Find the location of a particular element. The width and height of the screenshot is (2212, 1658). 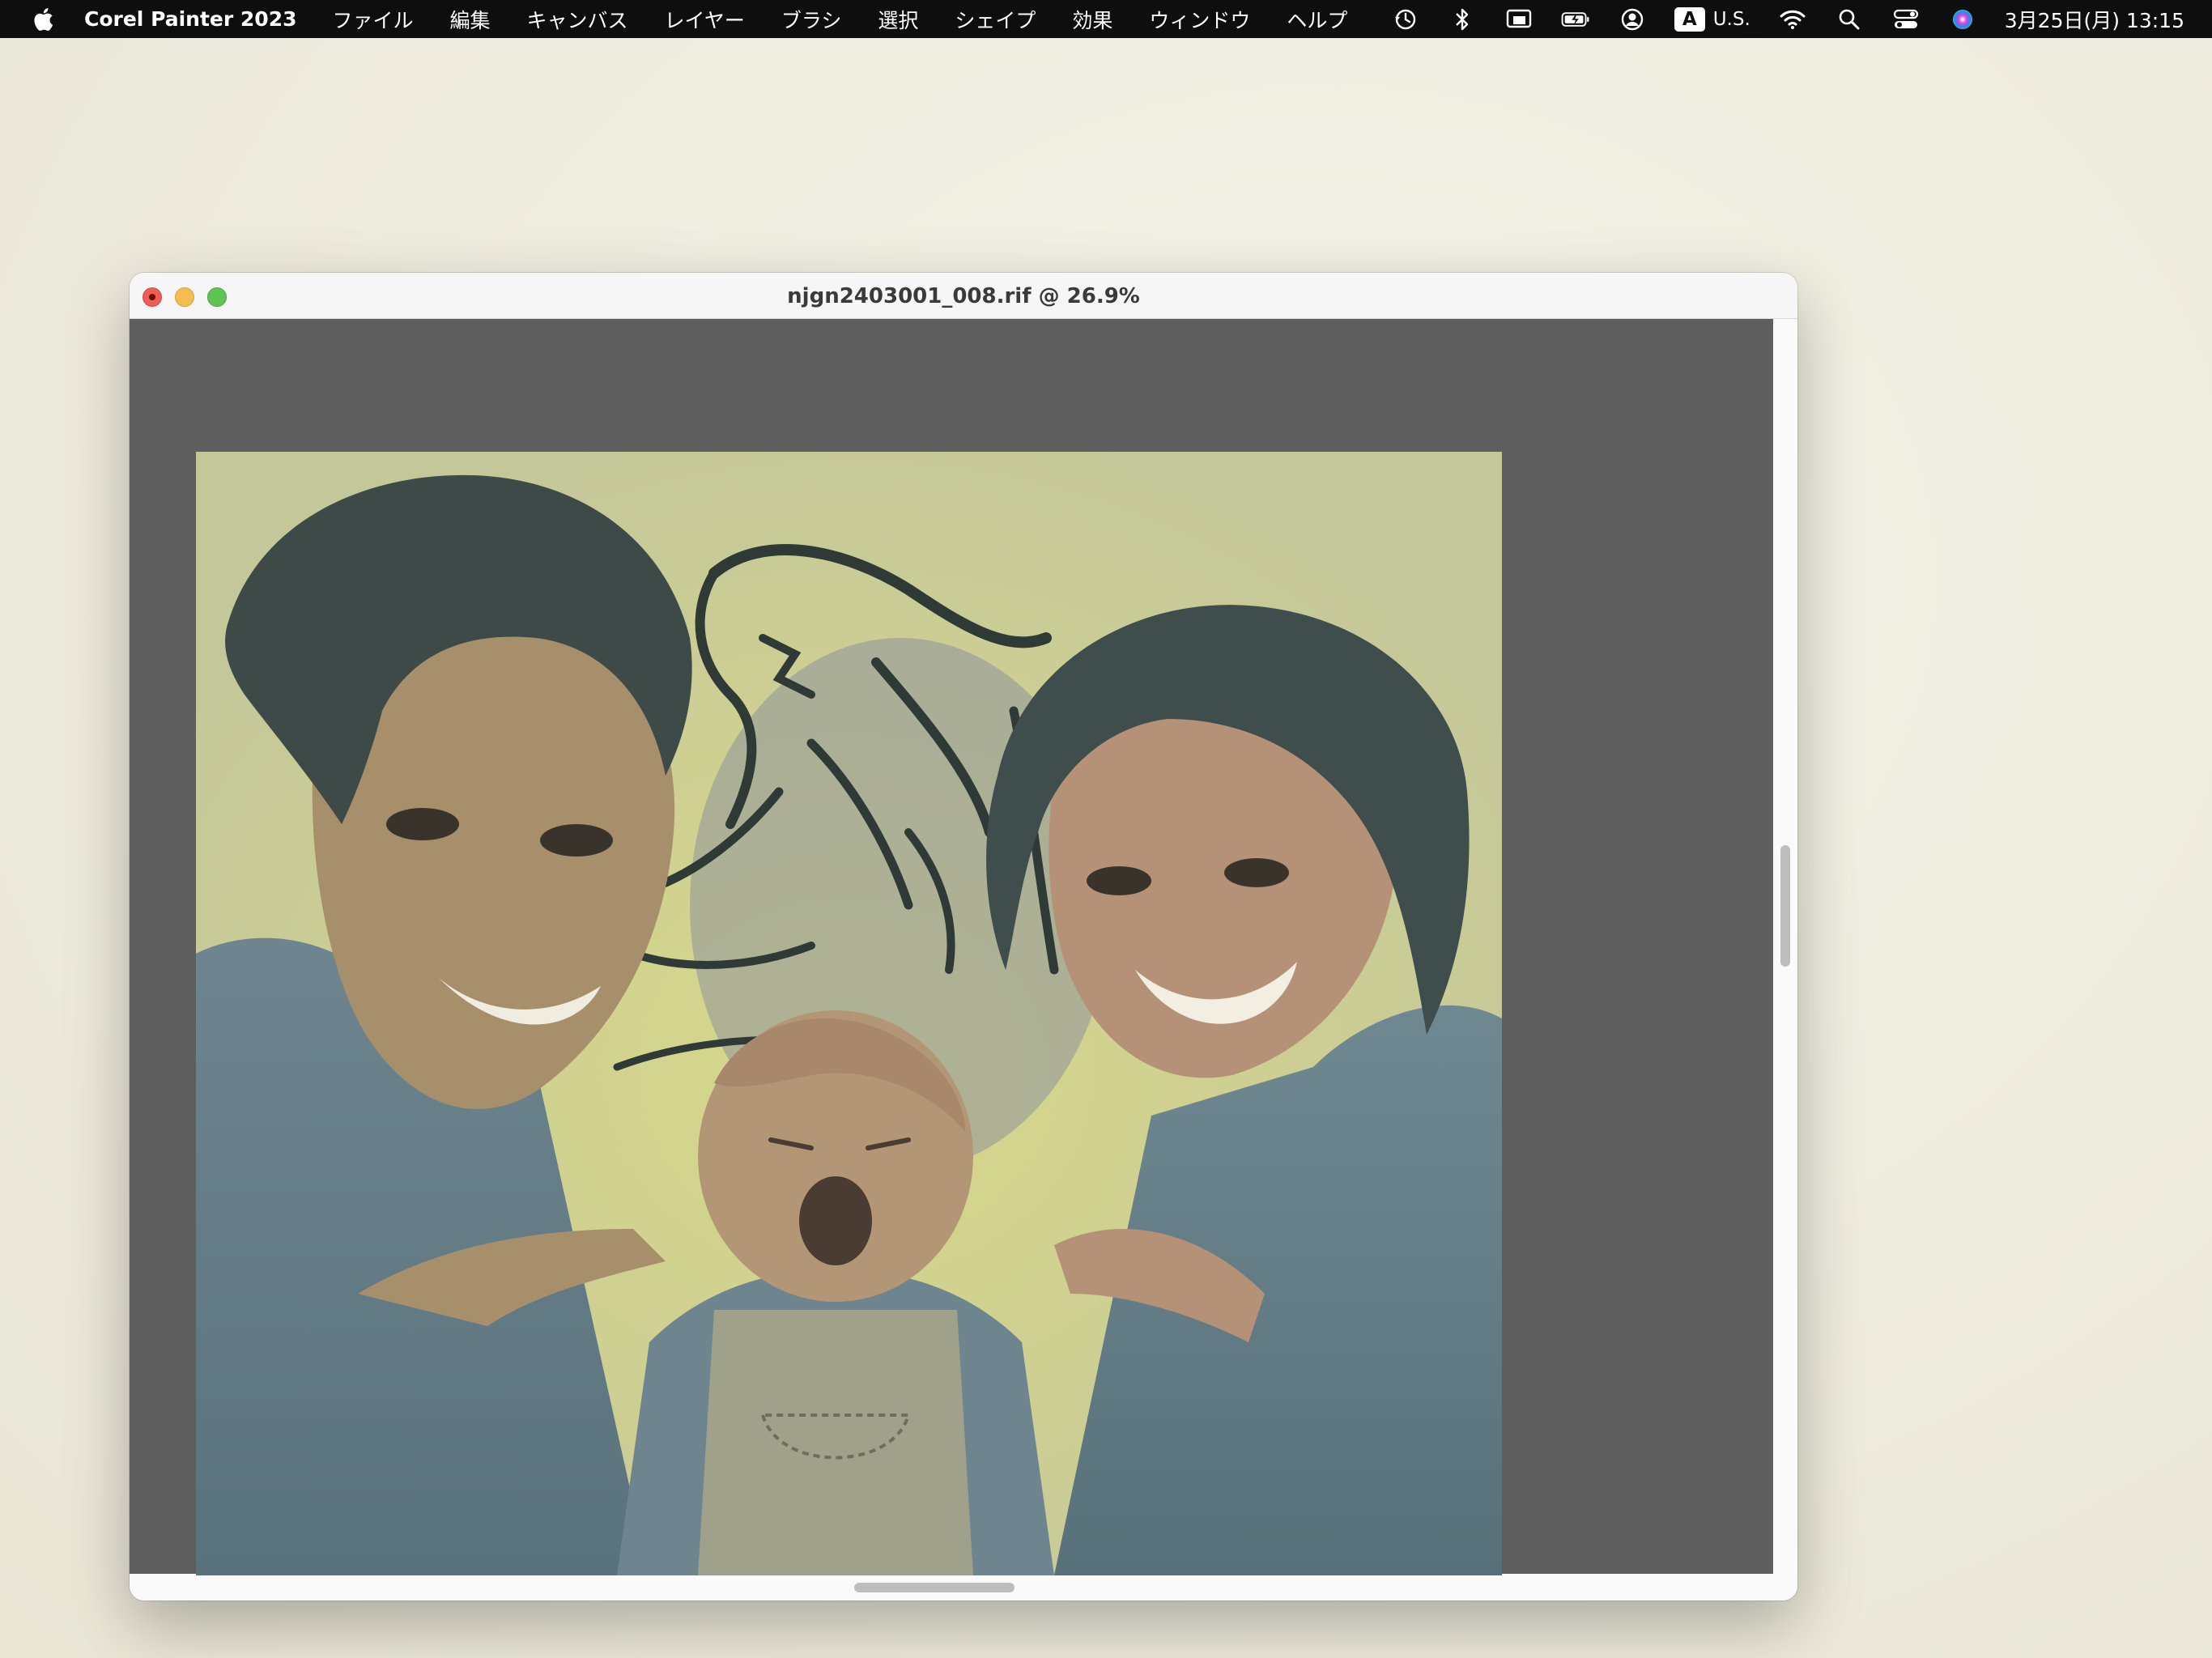

input-source-badge: A is located at coordinates (1690, 19).